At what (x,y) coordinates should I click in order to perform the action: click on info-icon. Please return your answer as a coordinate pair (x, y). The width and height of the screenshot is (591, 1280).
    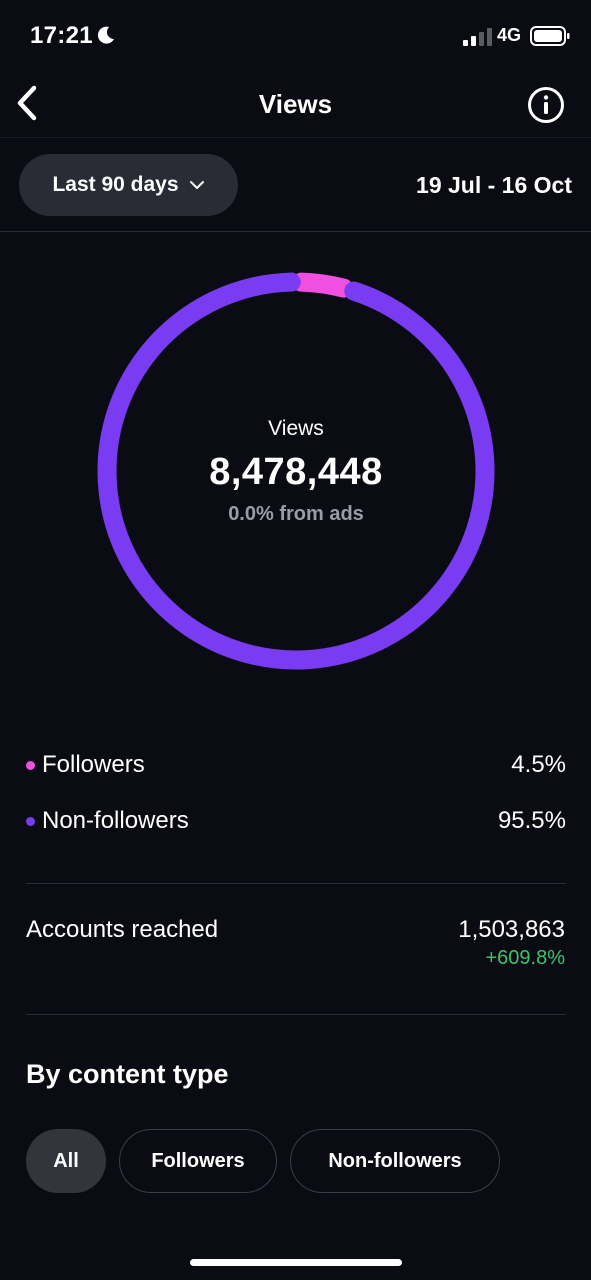
    Looking at the image, I should click on (546, 105).